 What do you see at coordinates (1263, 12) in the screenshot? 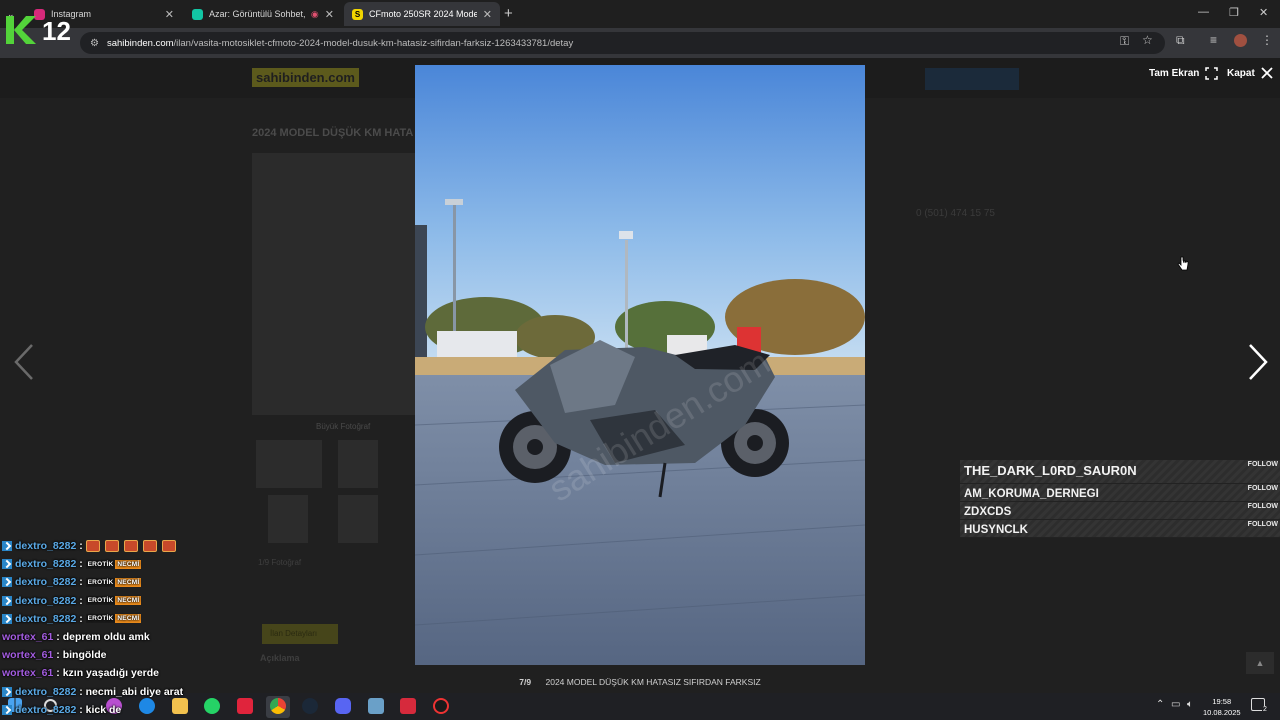
I see `close-window-button: ✕` at bounding box center [1263, 12].